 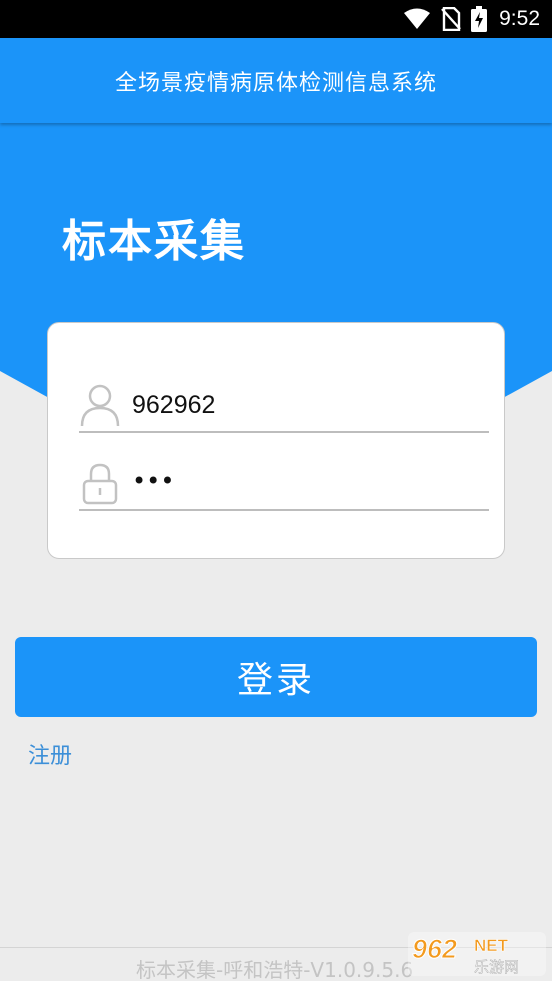 What do you see at coordinates (154, 241) in the screenshot?
I see `page-heading: 标本采集` at bounding box center [154, 241].